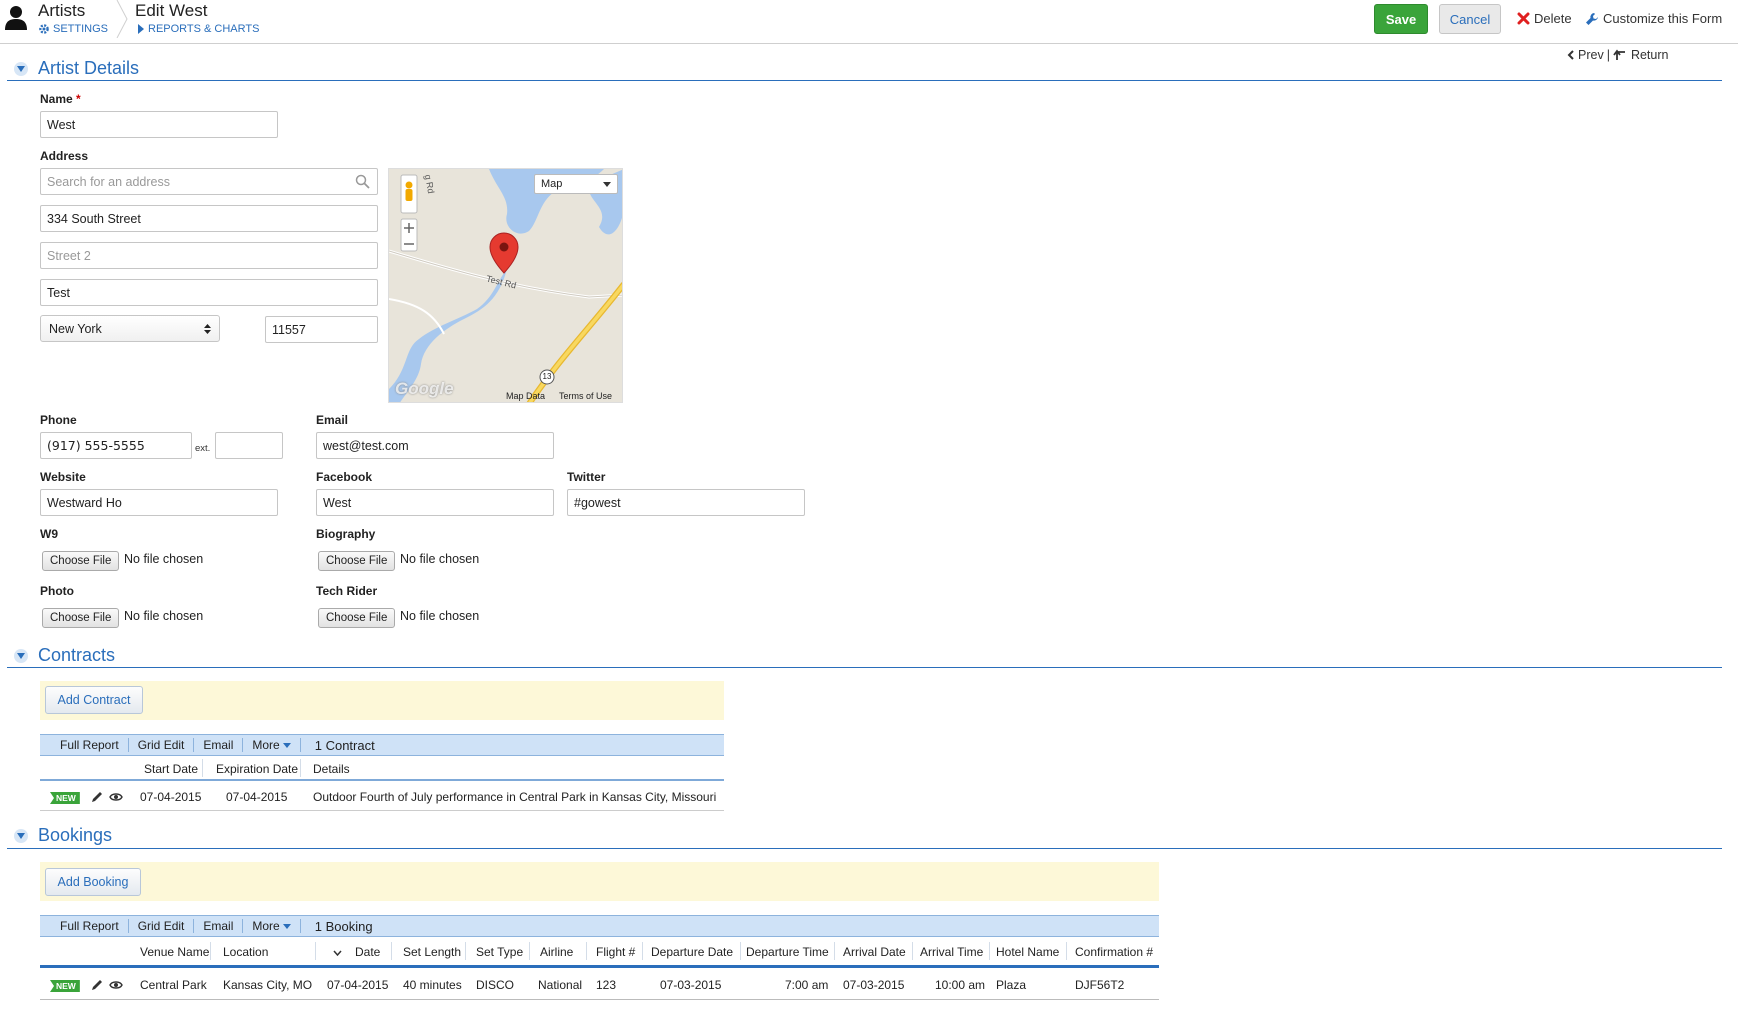 The image size is (1738, 1030). I want to click on biography-label: Biography, so click(346, 534).